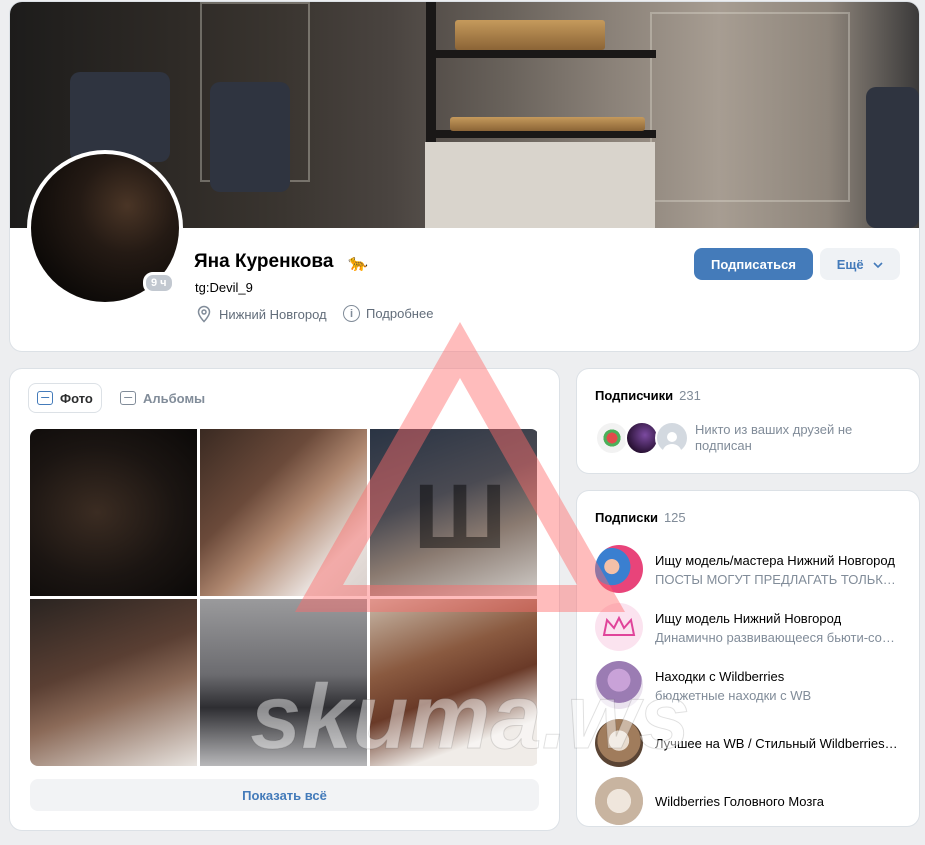  What do you see at coordinates (878, 264) in the screenshot?
I see `chevron-down-icon` at bounding box center [878, 264].